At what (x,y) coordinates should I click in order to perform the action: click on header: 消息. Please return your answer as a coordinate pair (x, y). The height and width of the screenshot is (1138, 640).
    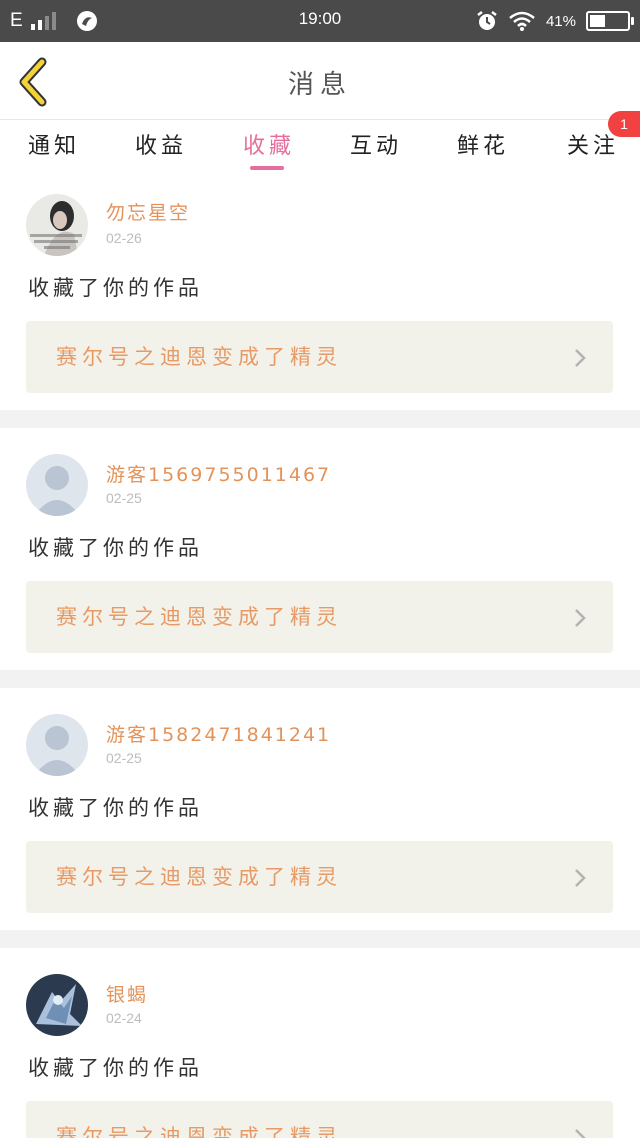
    Looking at the image, I should click on (320, 81).